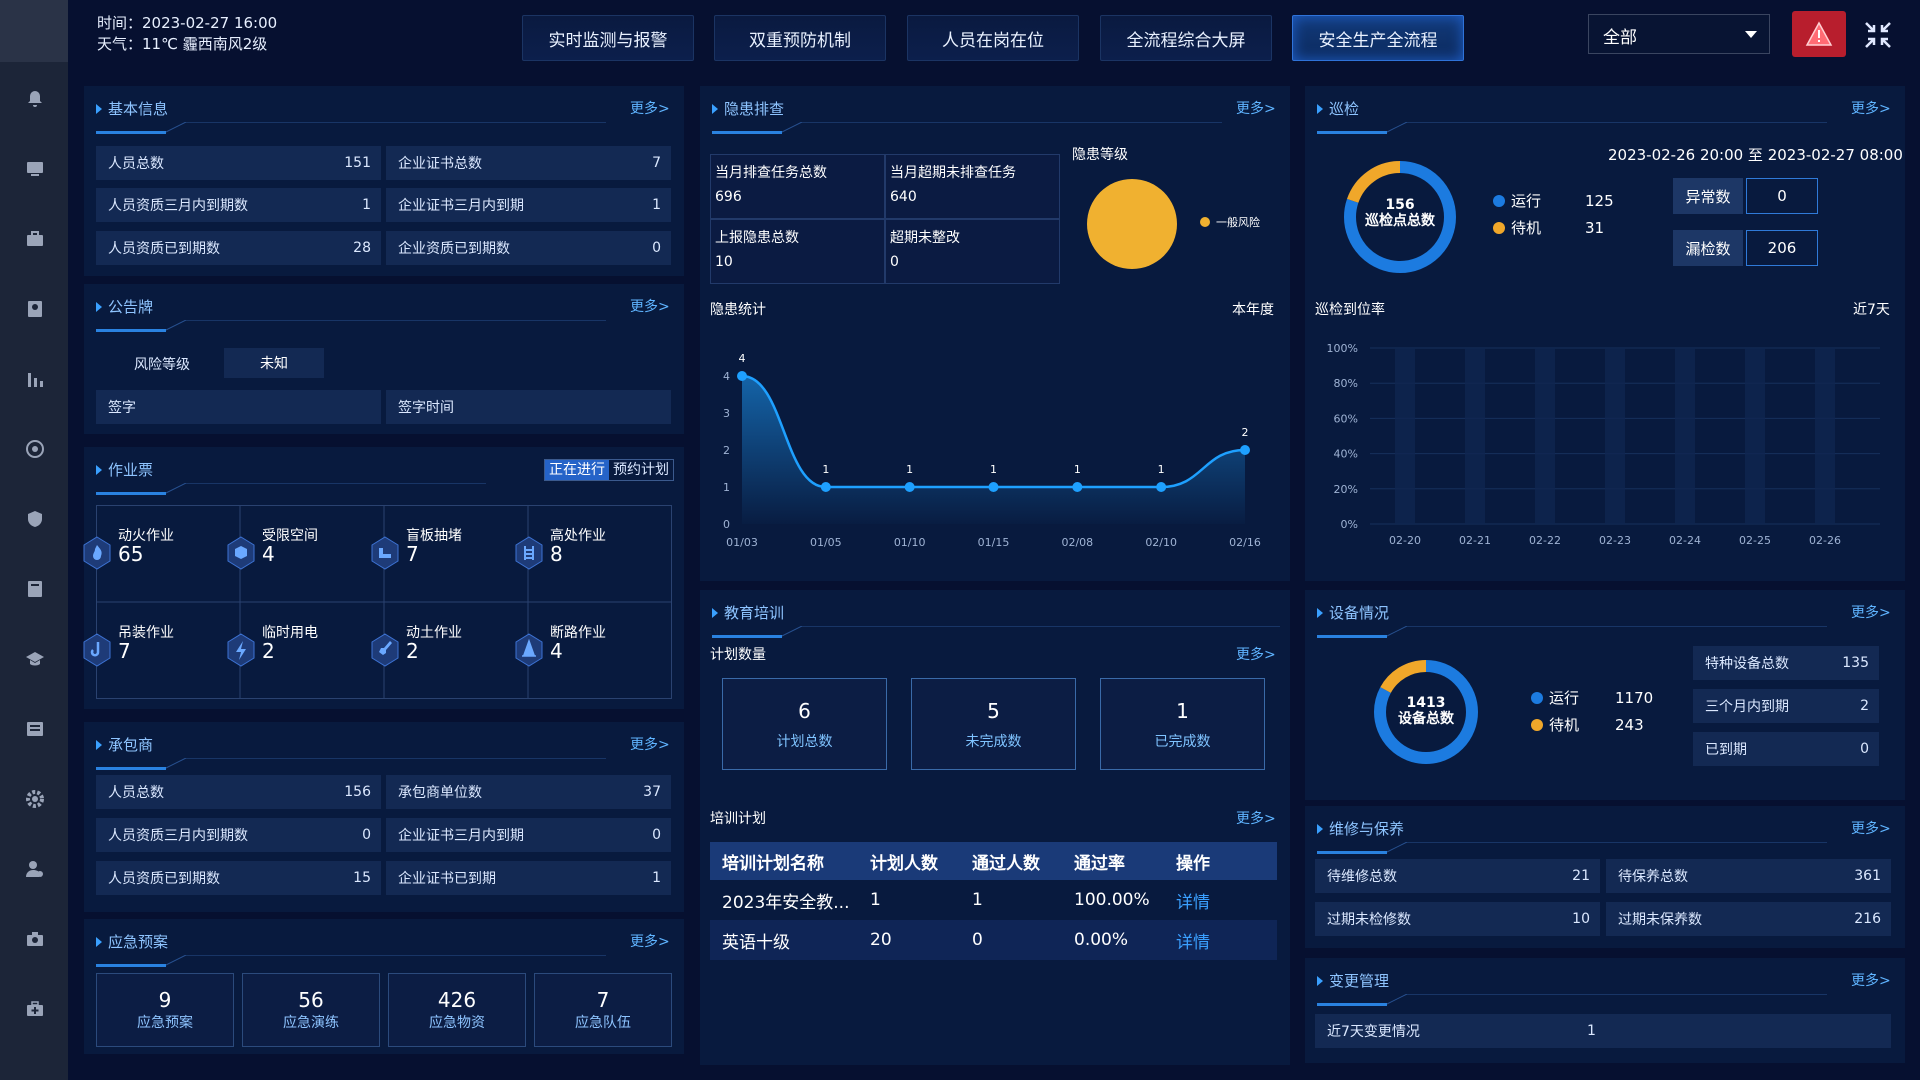 The width and height of the screenshot is (1920, 1080). I want to click on camera-icon, so click(35, 939).